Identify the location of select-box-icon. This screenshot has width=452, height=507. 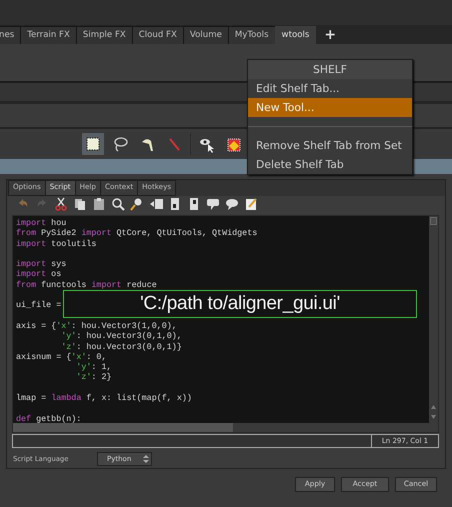
(93, 144).